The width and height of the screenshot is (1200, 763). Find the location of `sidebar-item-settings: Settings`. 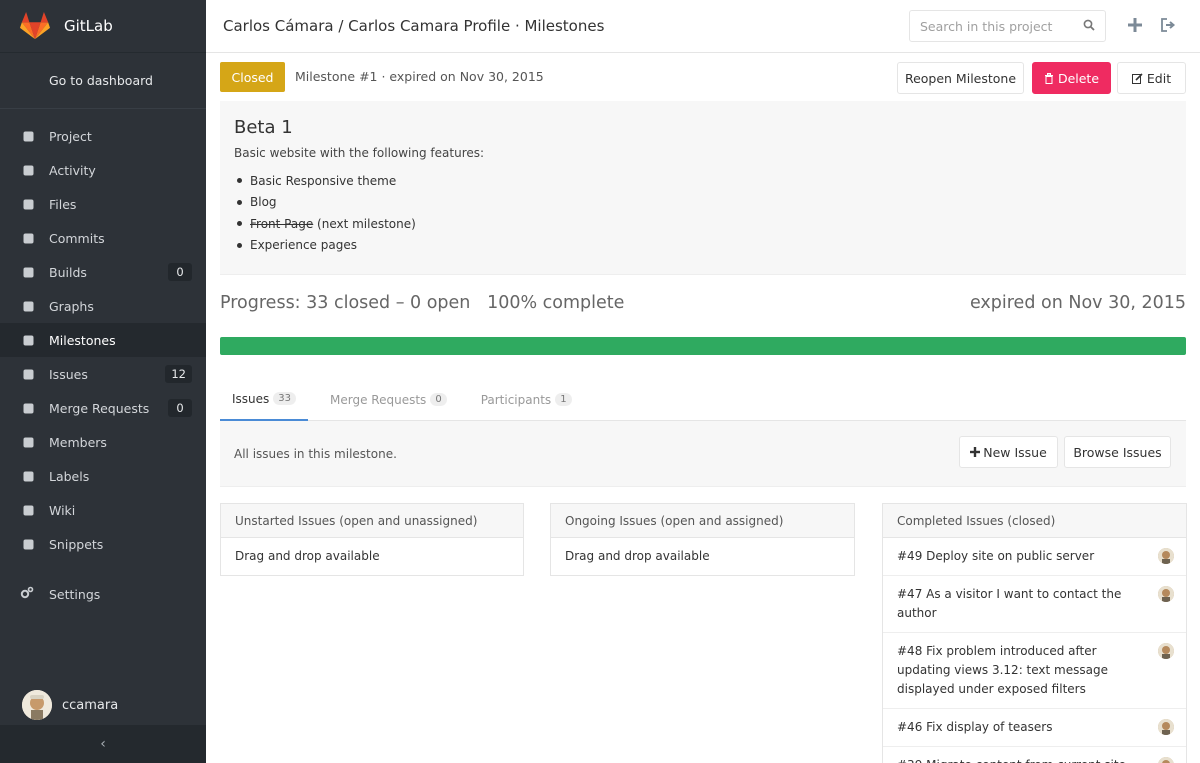

sidebar-item-settings: Settings is located at coordinates (103, 594).